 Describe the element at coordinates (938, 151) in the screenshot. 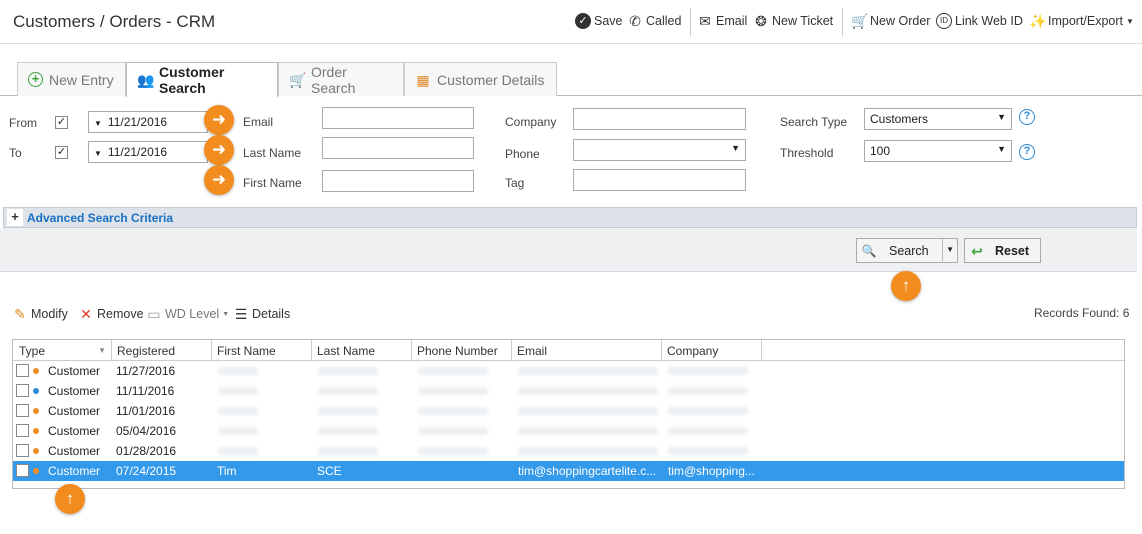

I see `threshold-select: 100 ▼` at that location.